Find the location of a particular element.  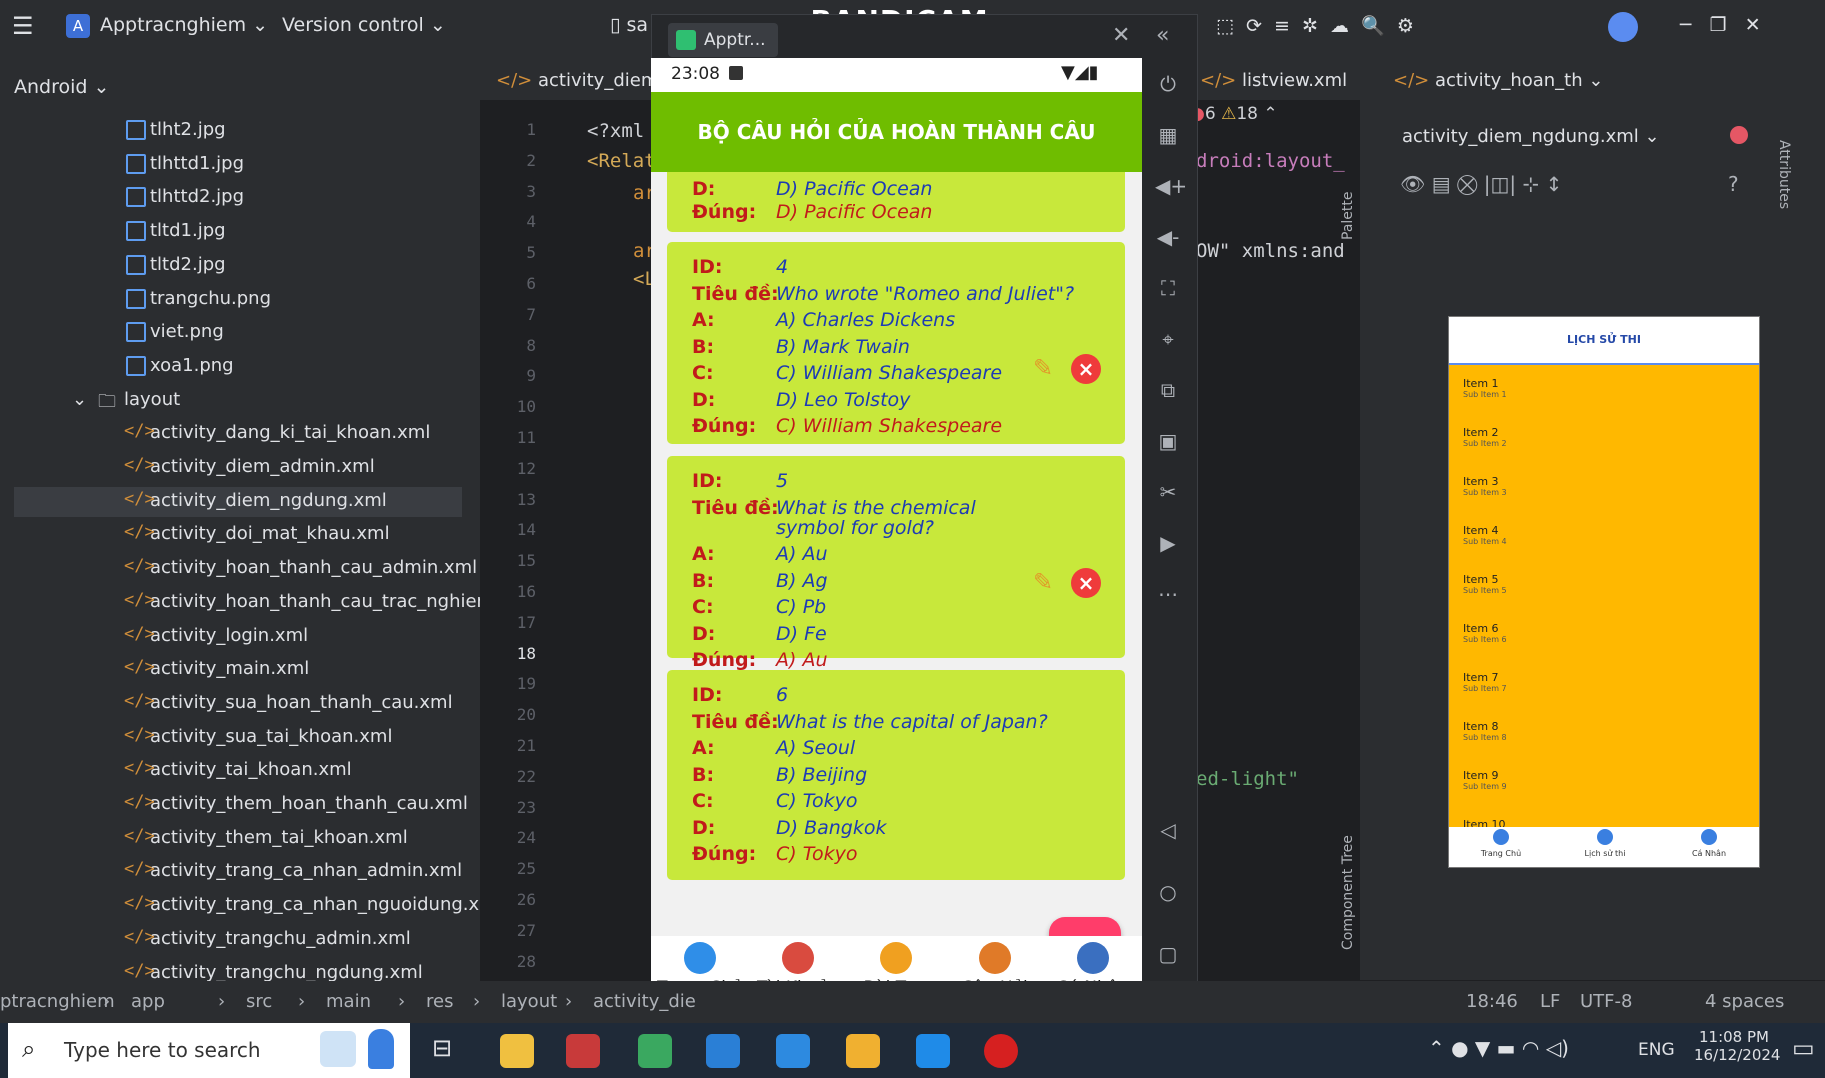

language-indicator: ENG is located at coordinates (1656, 1050).